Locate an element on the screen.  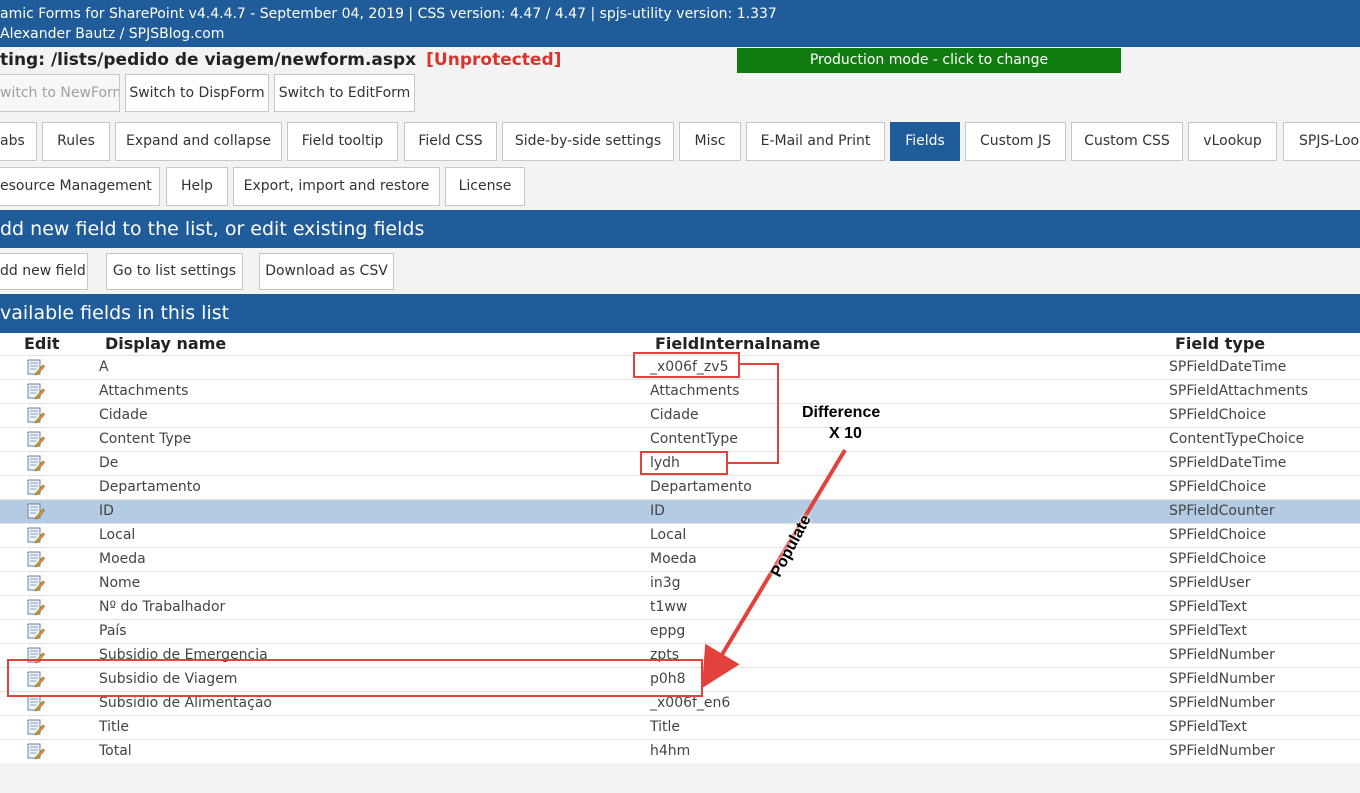
annotation-box-subsidio-viagem is located at coordinates (355, 678).